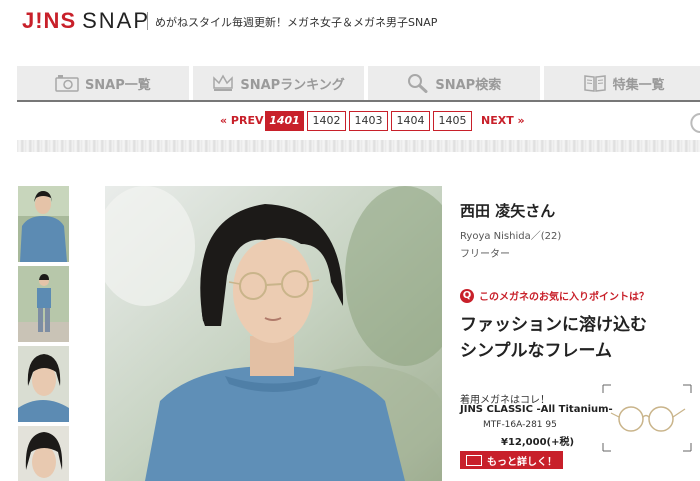  I want to click on next-link: NEXT », so click(503, 120).